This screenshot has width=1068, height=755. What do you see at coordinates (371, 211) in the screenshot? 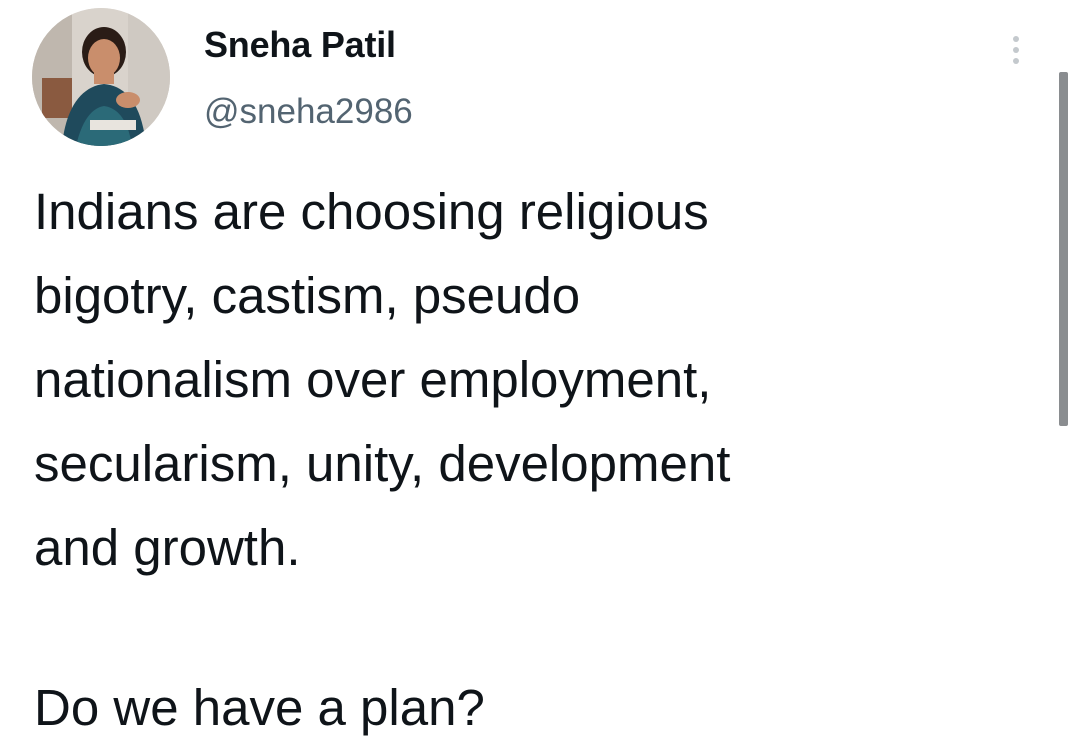
I see `tweet-text-line: Indians are choosing religious` at bounding box center [371, 211].